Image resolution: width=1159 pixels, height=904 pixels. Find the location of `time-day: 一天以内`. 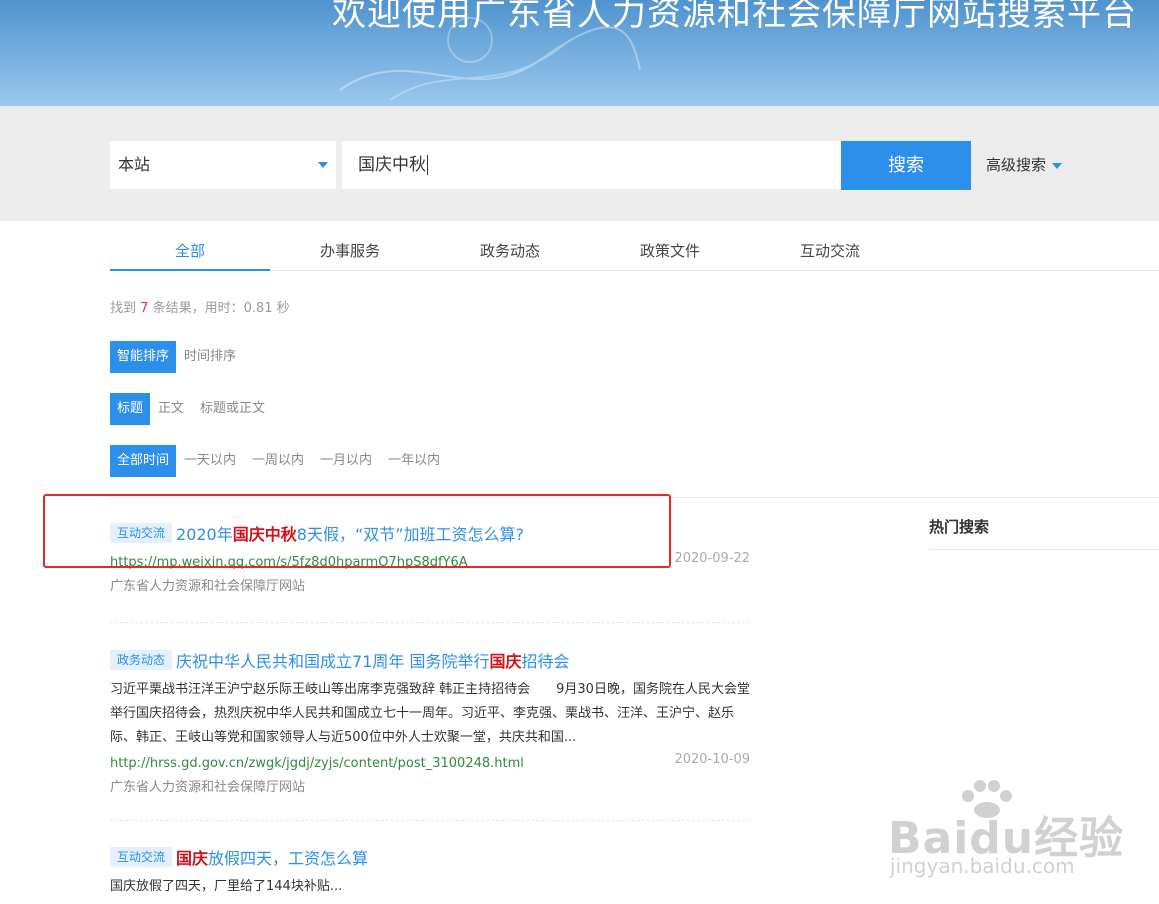

time-day: 一天以内 is located at coordinates (210, 461).